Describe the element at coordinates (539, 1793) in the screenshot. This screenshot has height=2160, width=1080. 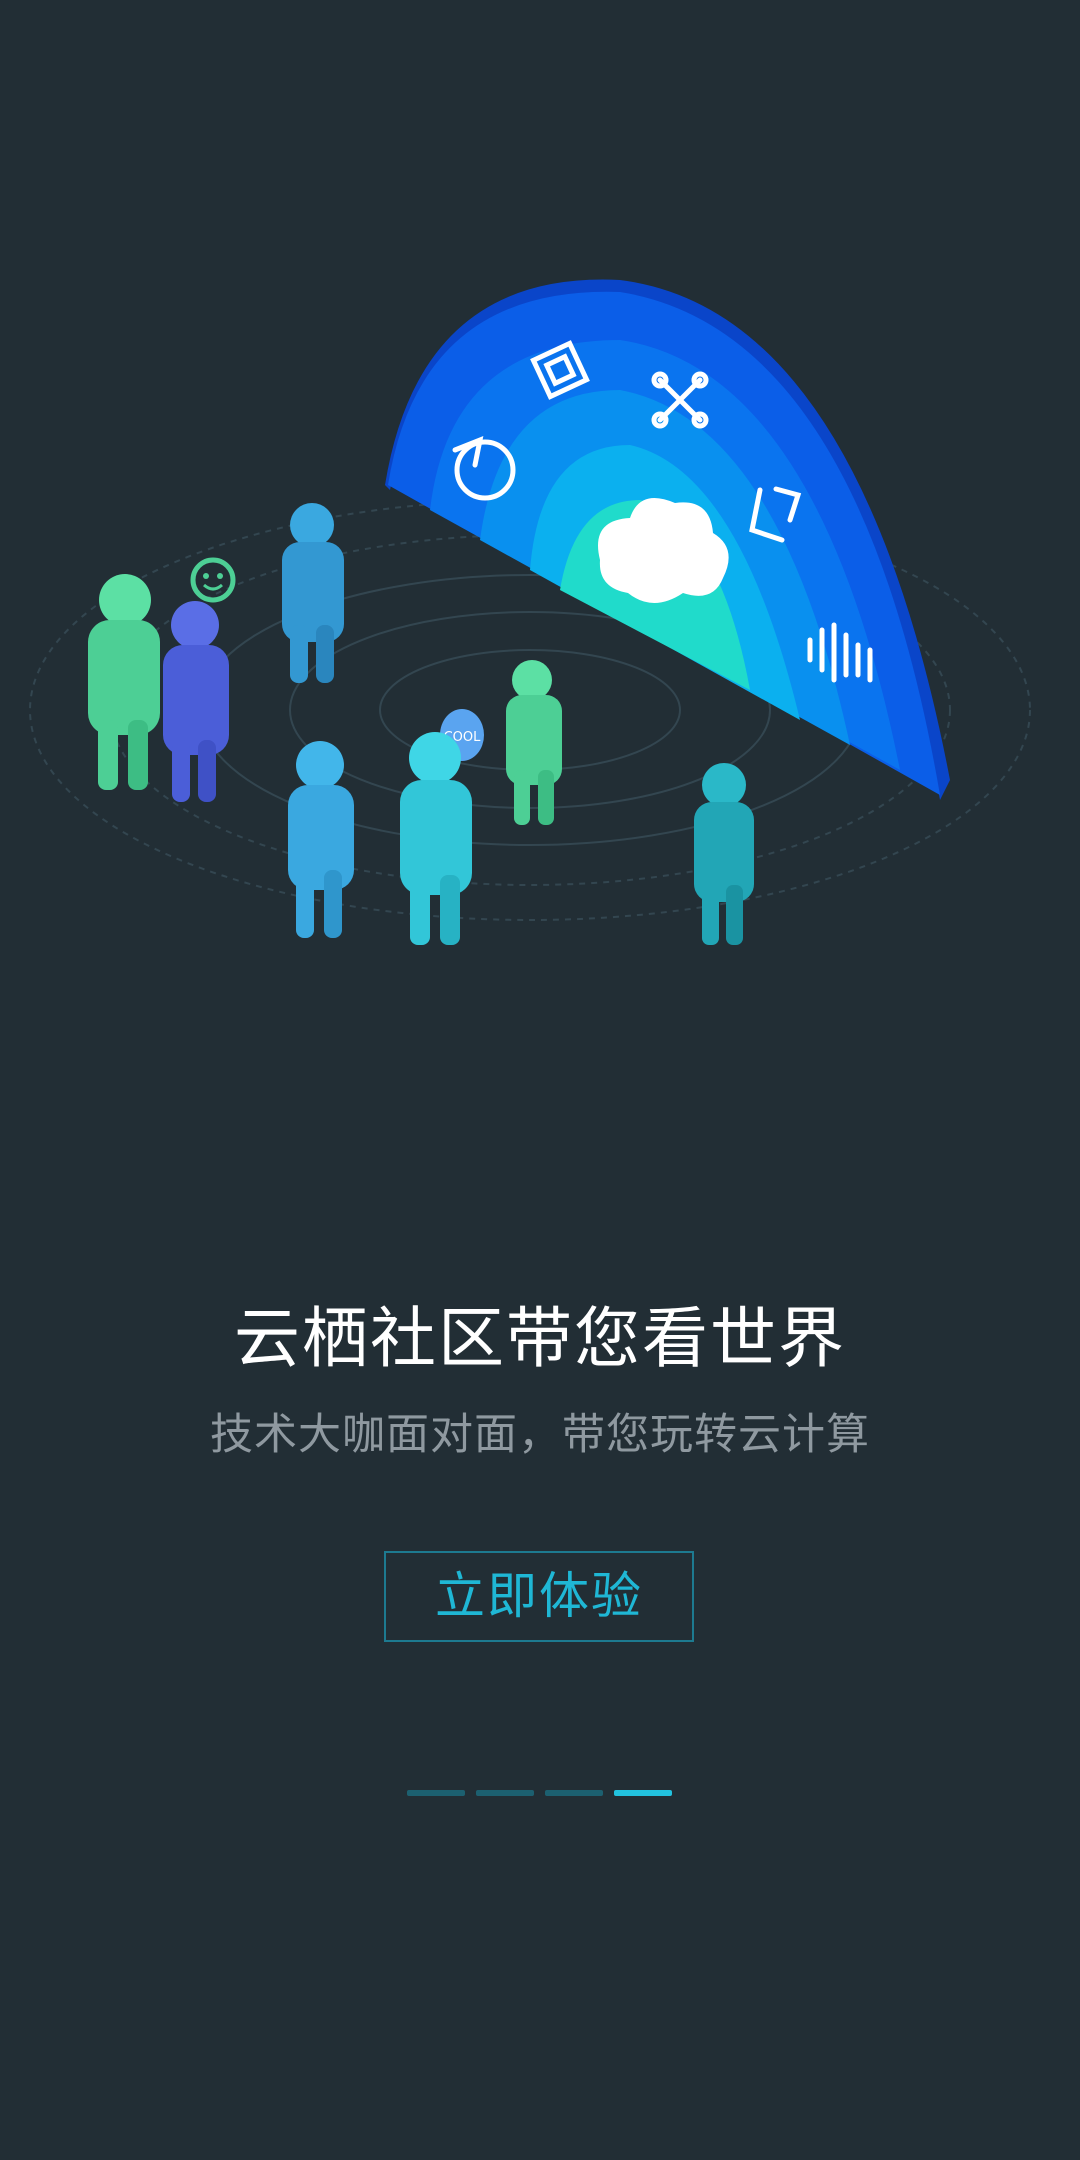
I see `page-indicator` at that location.